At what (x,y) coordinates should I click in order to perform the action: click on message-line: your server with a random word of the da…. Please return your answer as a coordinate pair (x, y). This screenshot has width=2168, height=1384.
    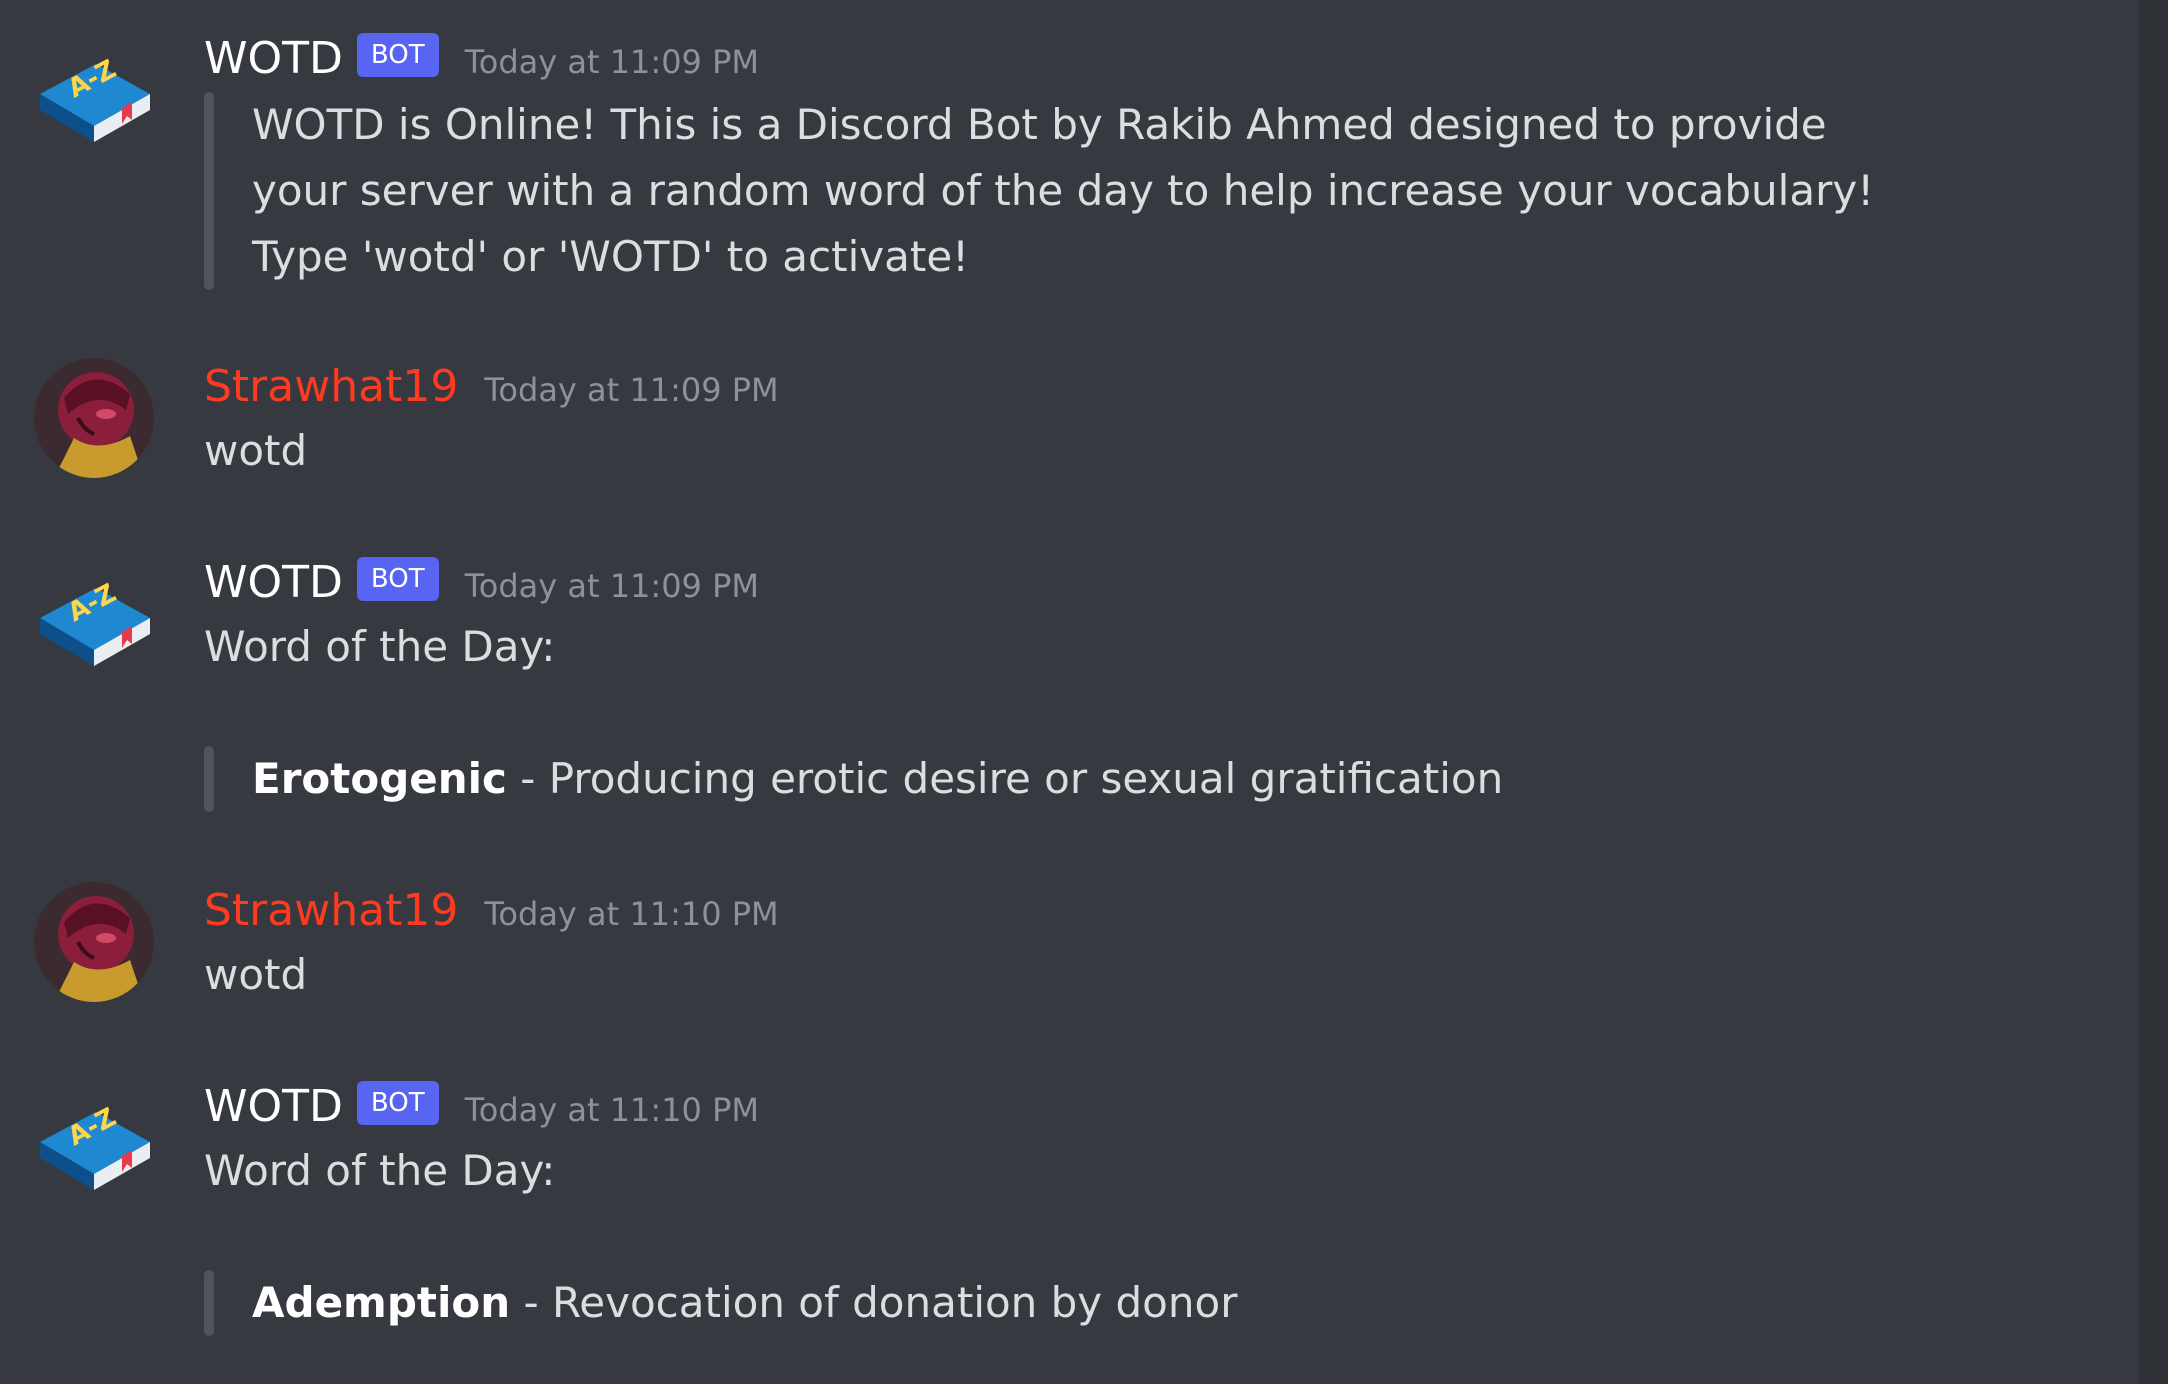
    Looking at the image, I should click on (1063, 190).